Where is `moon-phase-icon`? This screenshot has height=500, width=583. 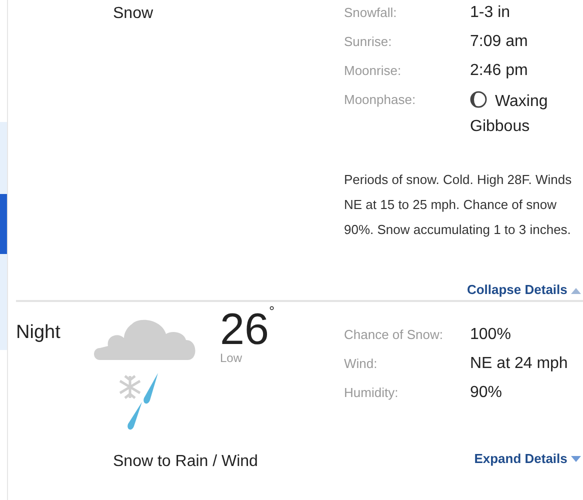
moon-phase-icon is located at coordinates (478, 99).